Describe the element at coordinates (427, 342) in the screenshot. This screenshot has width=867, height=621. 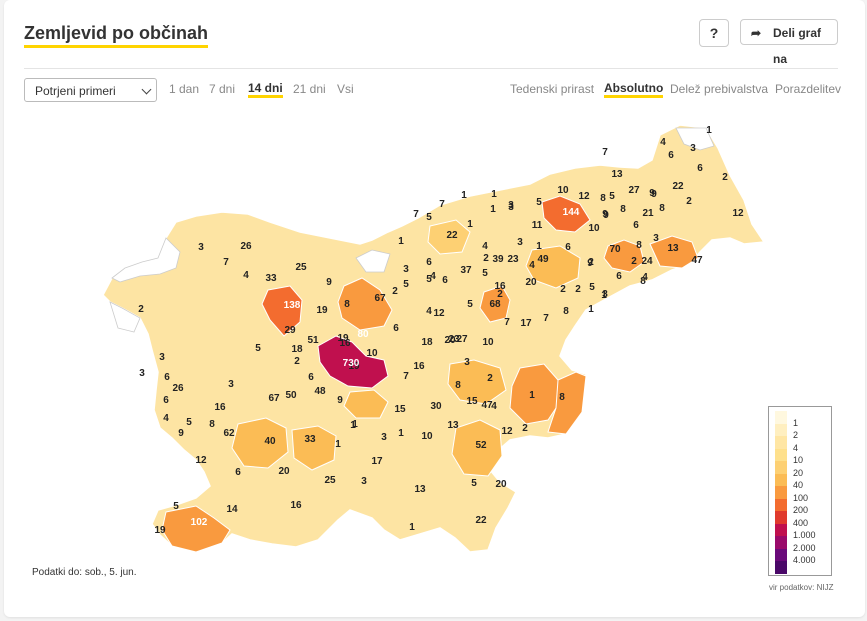
I see `municipality-value-label: 18` at that location.